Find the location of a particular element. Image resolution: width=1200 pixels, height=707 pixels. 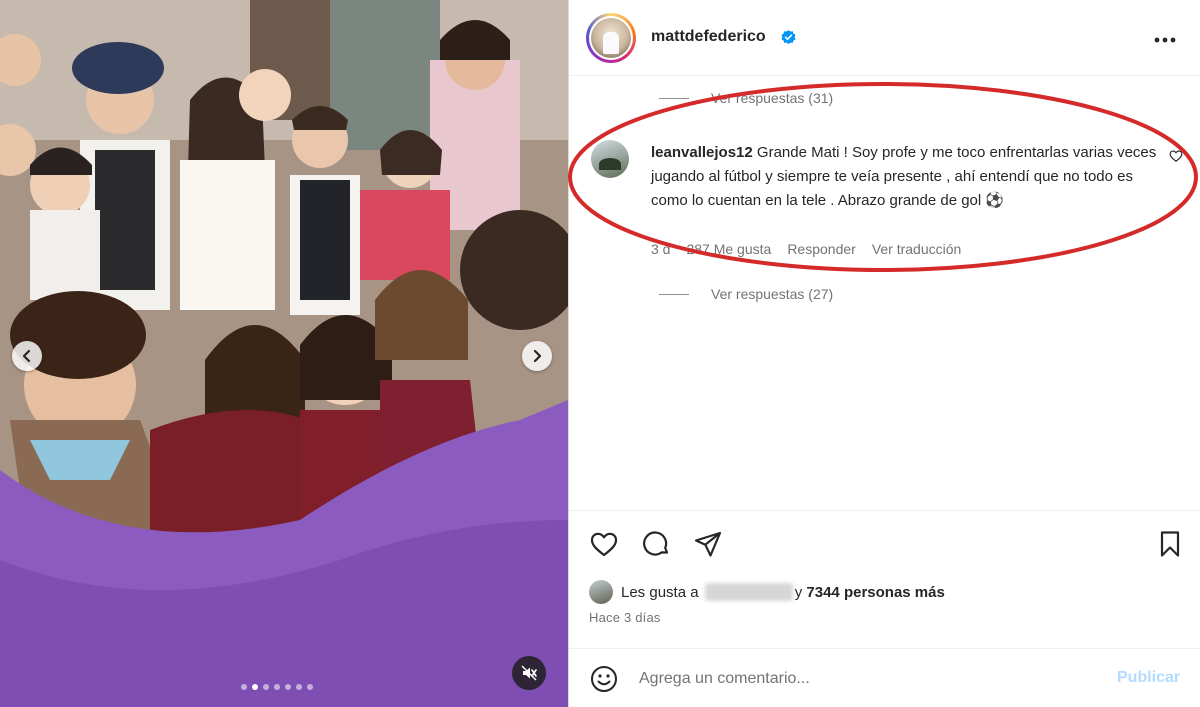

verified-icon is located at coordinates (788, 37).